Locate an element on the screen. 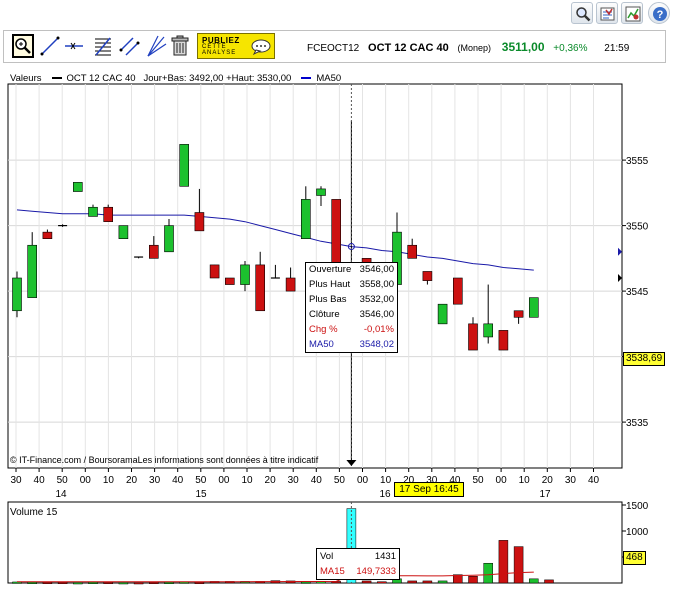 Image resolution: width=675 pixels, height=591 pixels. tooltip-value: -0,01% is located at coordinates (378, 329).